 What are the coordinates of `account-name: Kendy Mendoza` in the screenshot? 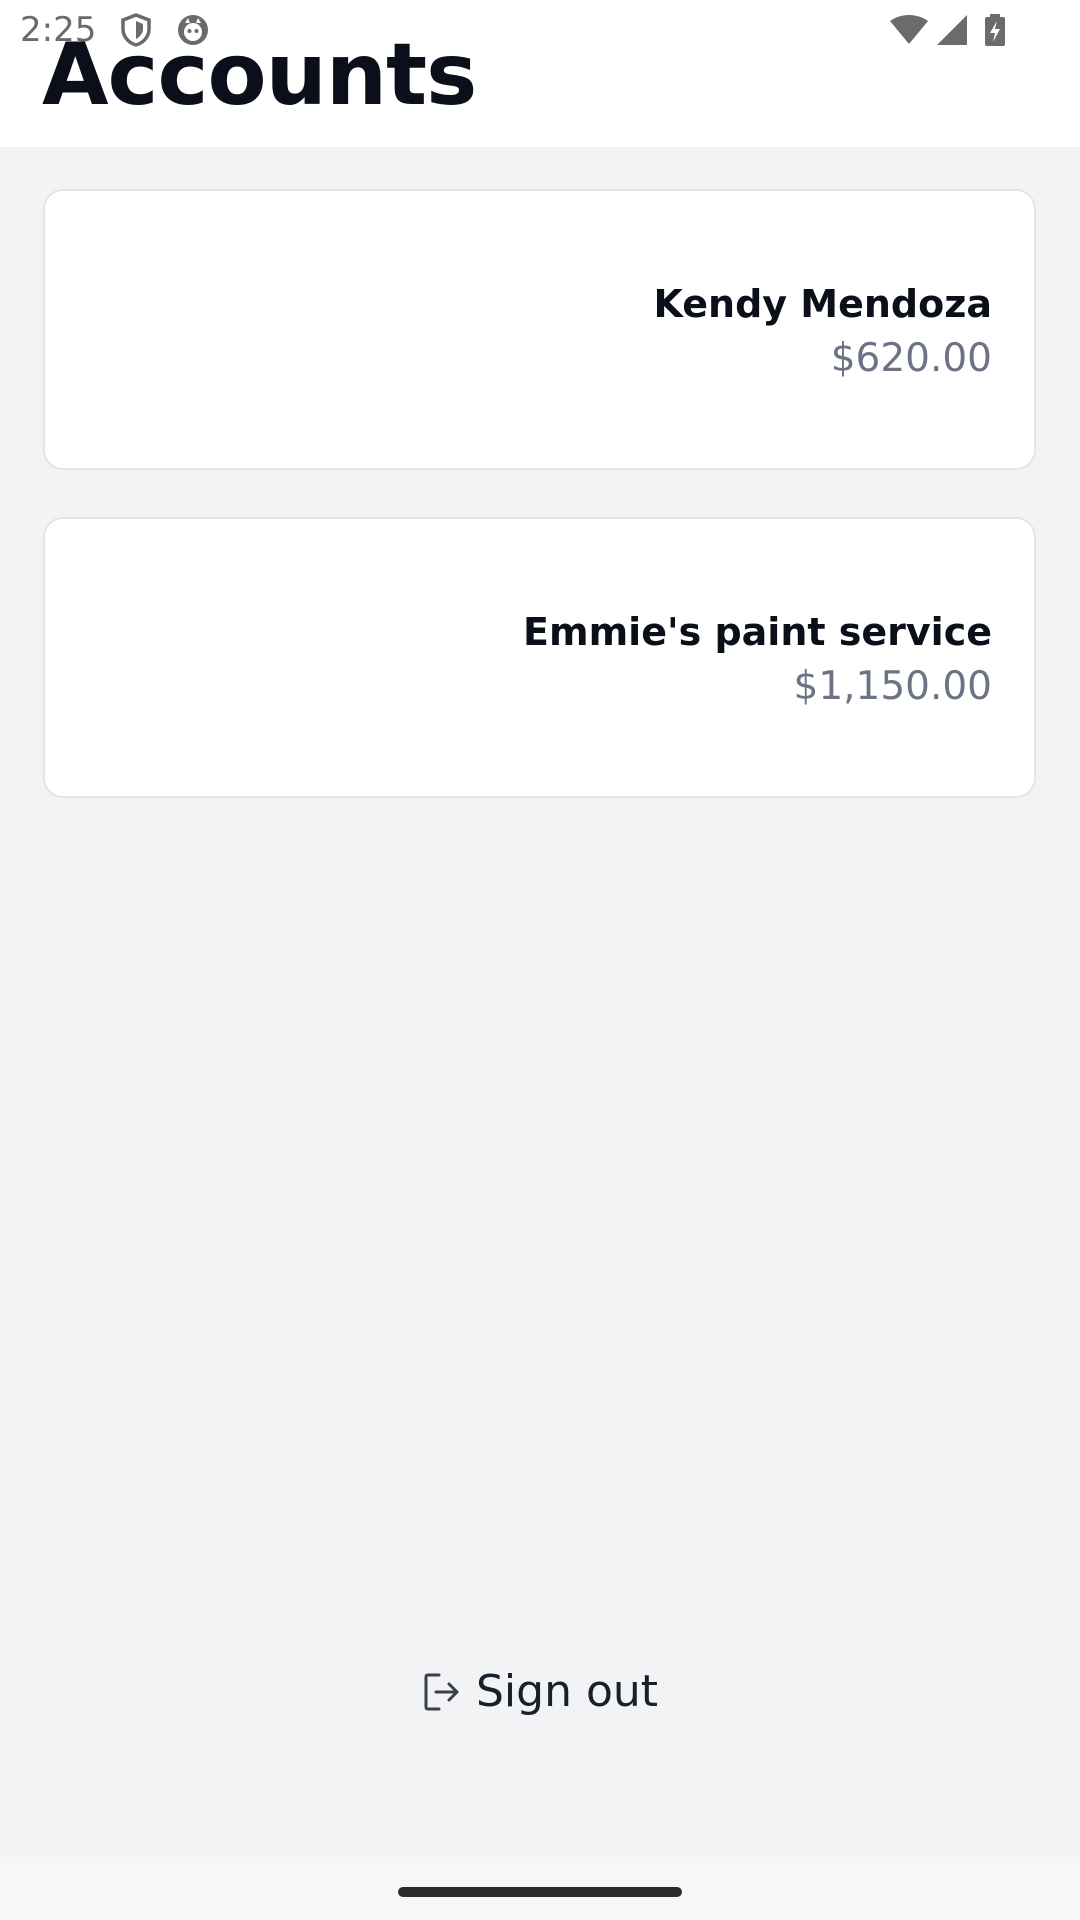 It's located at (822, 304).